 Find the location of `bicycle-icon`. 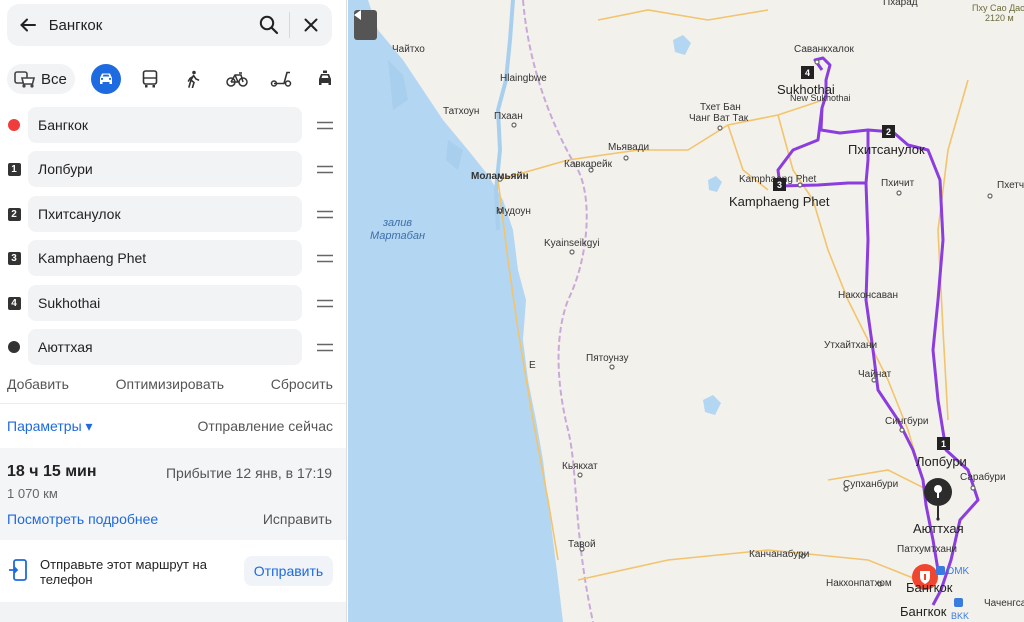

bicycle-icon is located at coordinates (237, 79).